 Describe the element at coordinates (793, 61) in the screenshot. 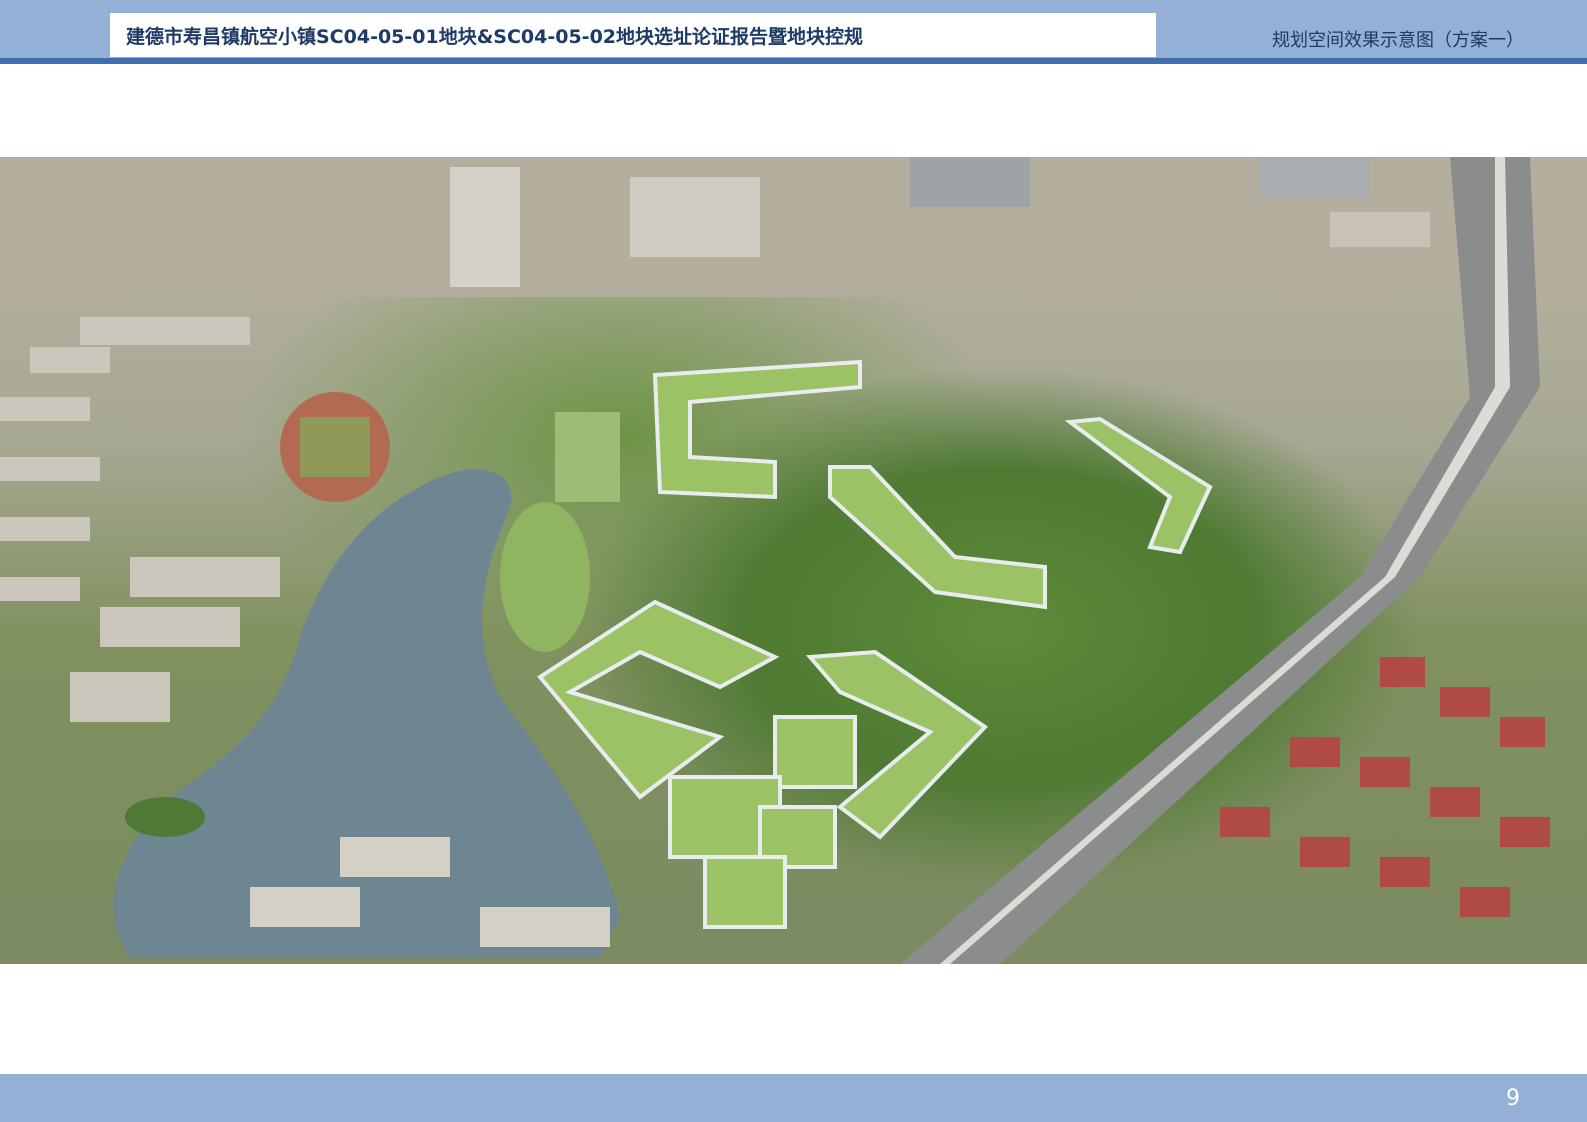

I see `header-rule` at that location.